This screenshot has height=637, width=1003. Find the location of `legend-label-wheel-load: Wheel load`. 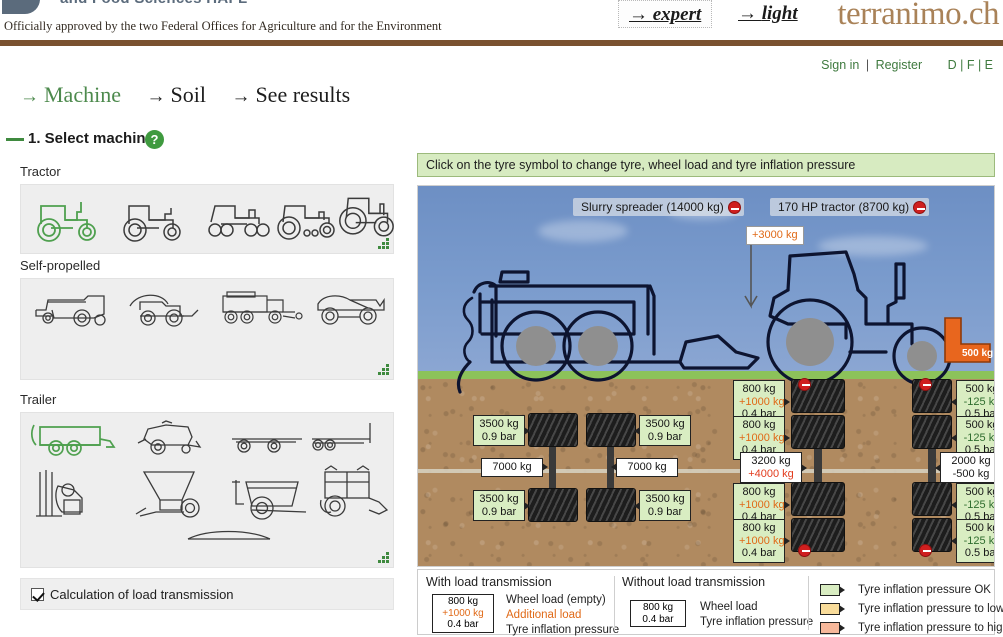

legend-label-wheel-load: Wheel load is located at coordinates (729, 607).